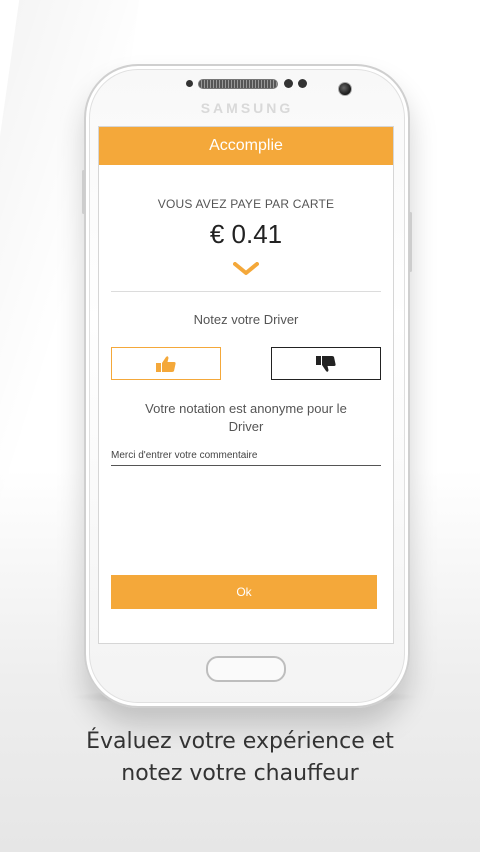 This screenshot has width=480, height=852. What do you see at coordinates (238, 84) in the screenshot?
I see `speaker-grille` at bounding box center [238, 84].